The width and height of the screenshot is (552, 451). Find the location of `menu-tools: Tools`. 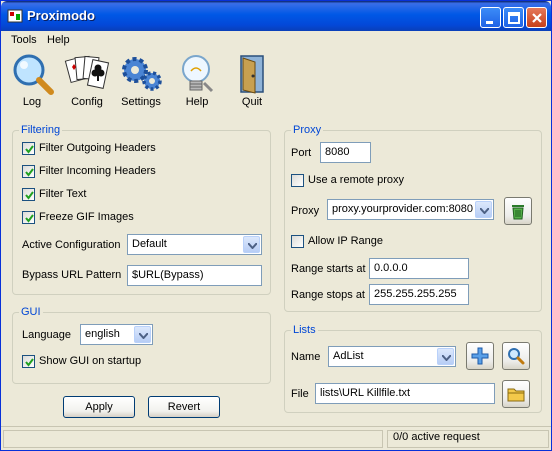

menu-tools: Tools is located at coordinates (24, 40).